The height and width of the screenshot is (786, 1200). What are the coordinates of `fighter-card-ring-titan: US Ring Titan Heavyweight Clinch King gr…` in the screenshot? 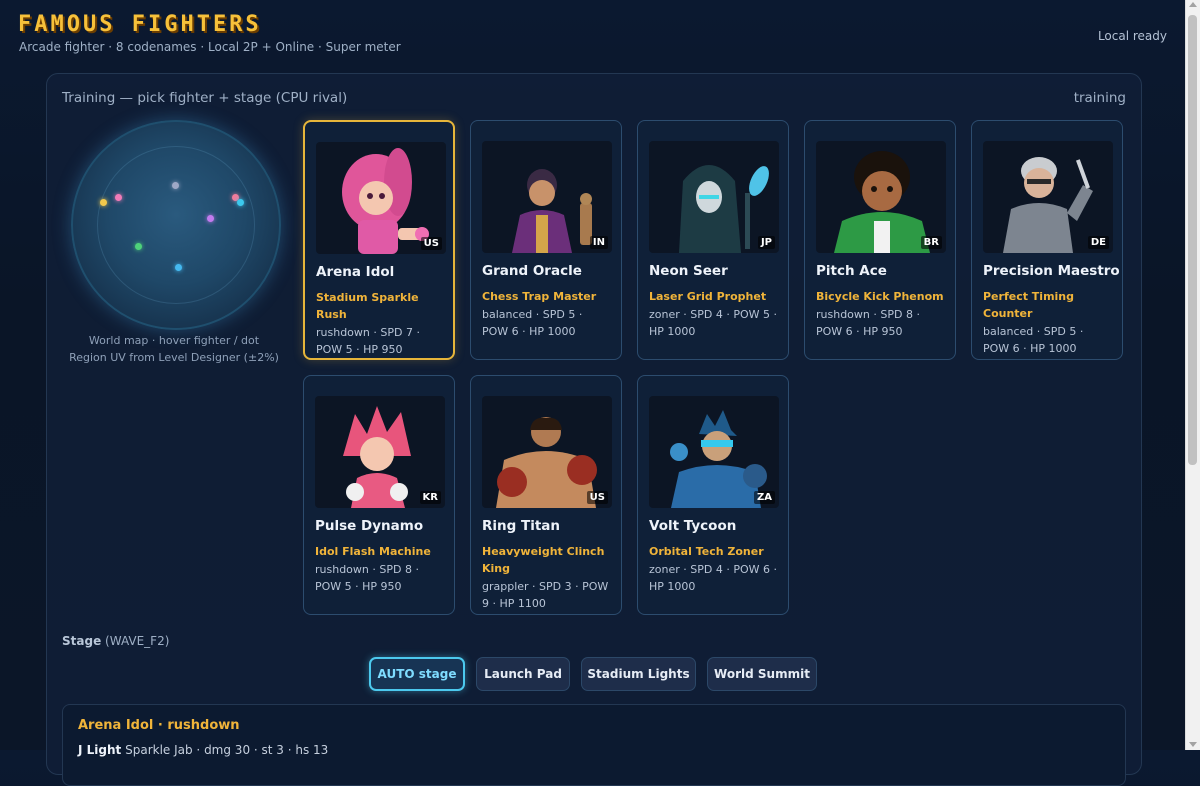 It's located at (546, 495).